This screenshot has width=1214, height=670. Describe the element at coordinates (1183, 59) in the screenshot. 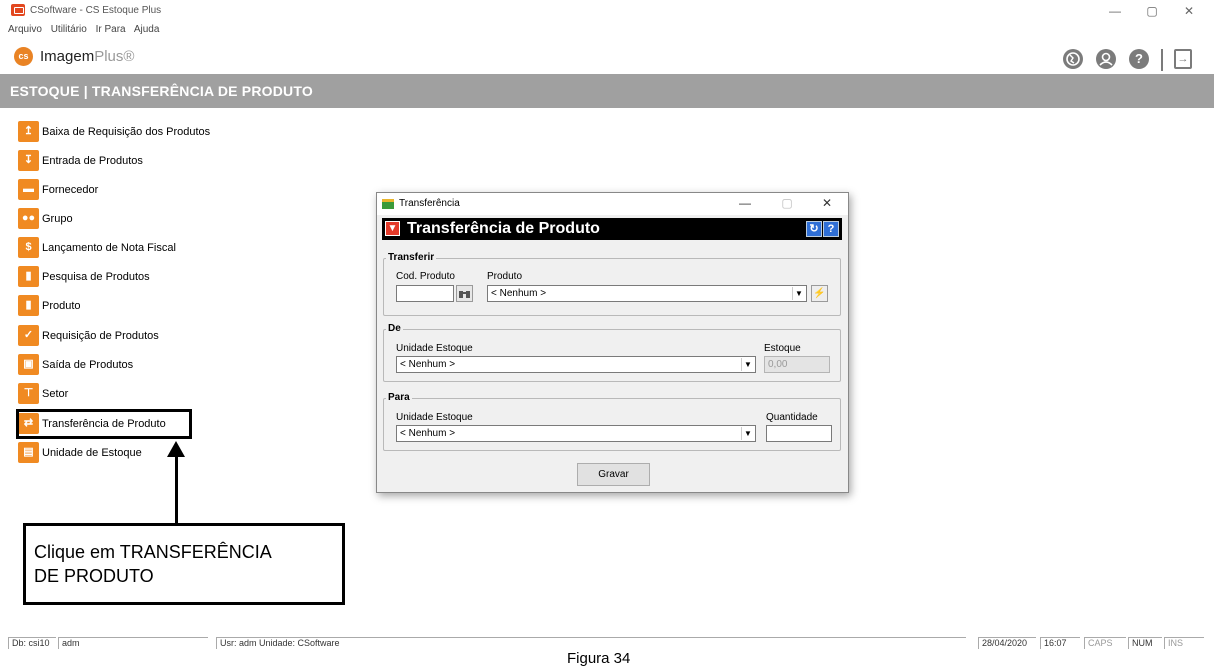

I see `exit-icon: →` at that location.